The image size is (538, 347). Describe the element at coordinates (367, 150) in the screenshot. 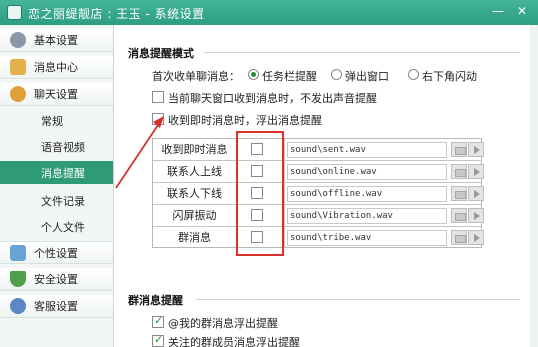

I see `sound-path-field: sound\sent.wav` at that location.